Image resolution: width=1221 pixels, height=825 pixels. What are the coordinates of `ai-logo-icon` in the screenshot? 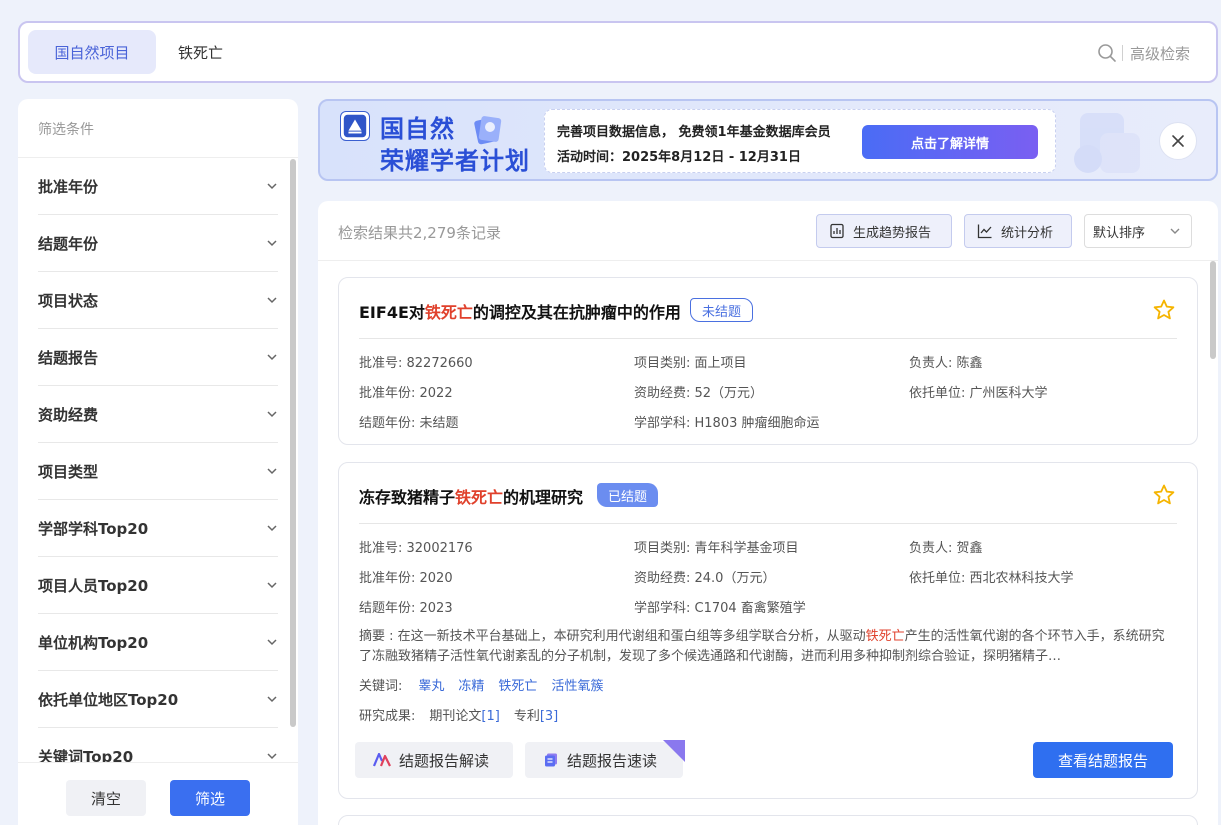 It's located at (382, 760).